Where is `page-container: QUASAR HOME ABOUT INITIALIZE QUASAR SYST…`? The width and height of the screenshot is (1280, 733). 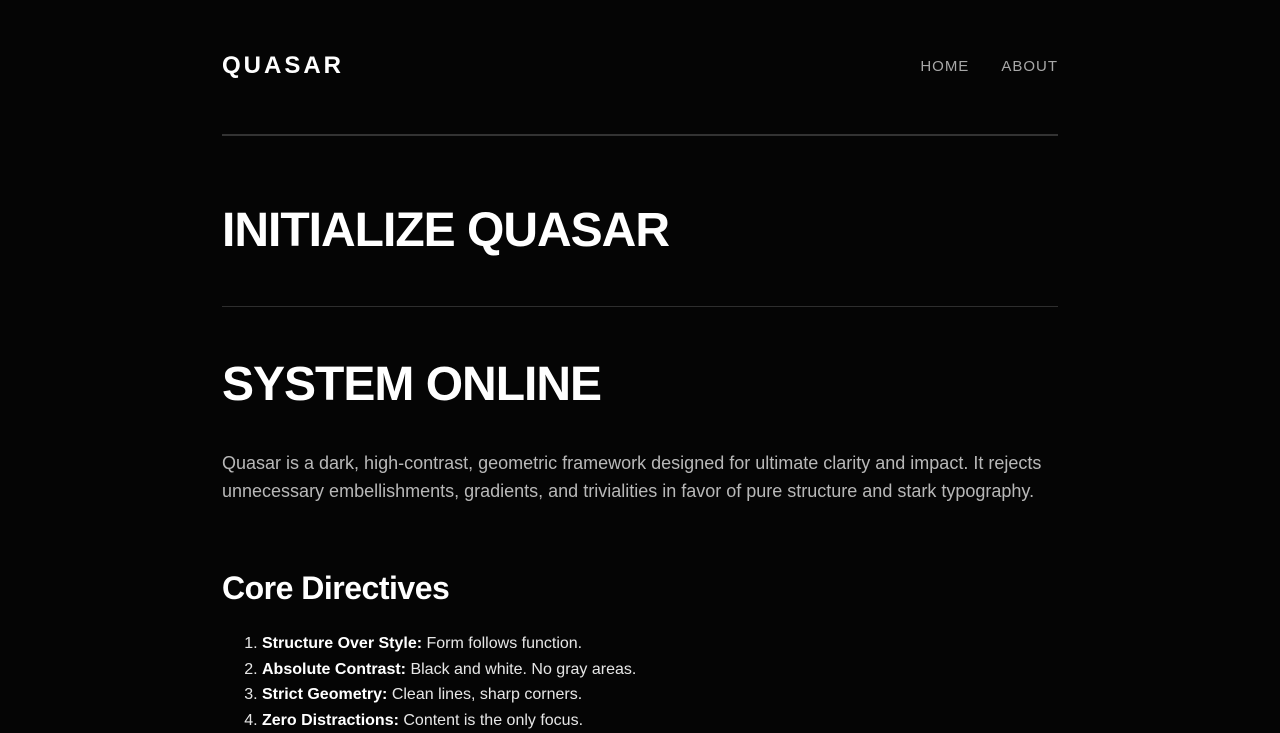 page-container: QUASAR HOME ABOUT INITIALIZE QUASAR SYST… is located at coordinates (640, 68).